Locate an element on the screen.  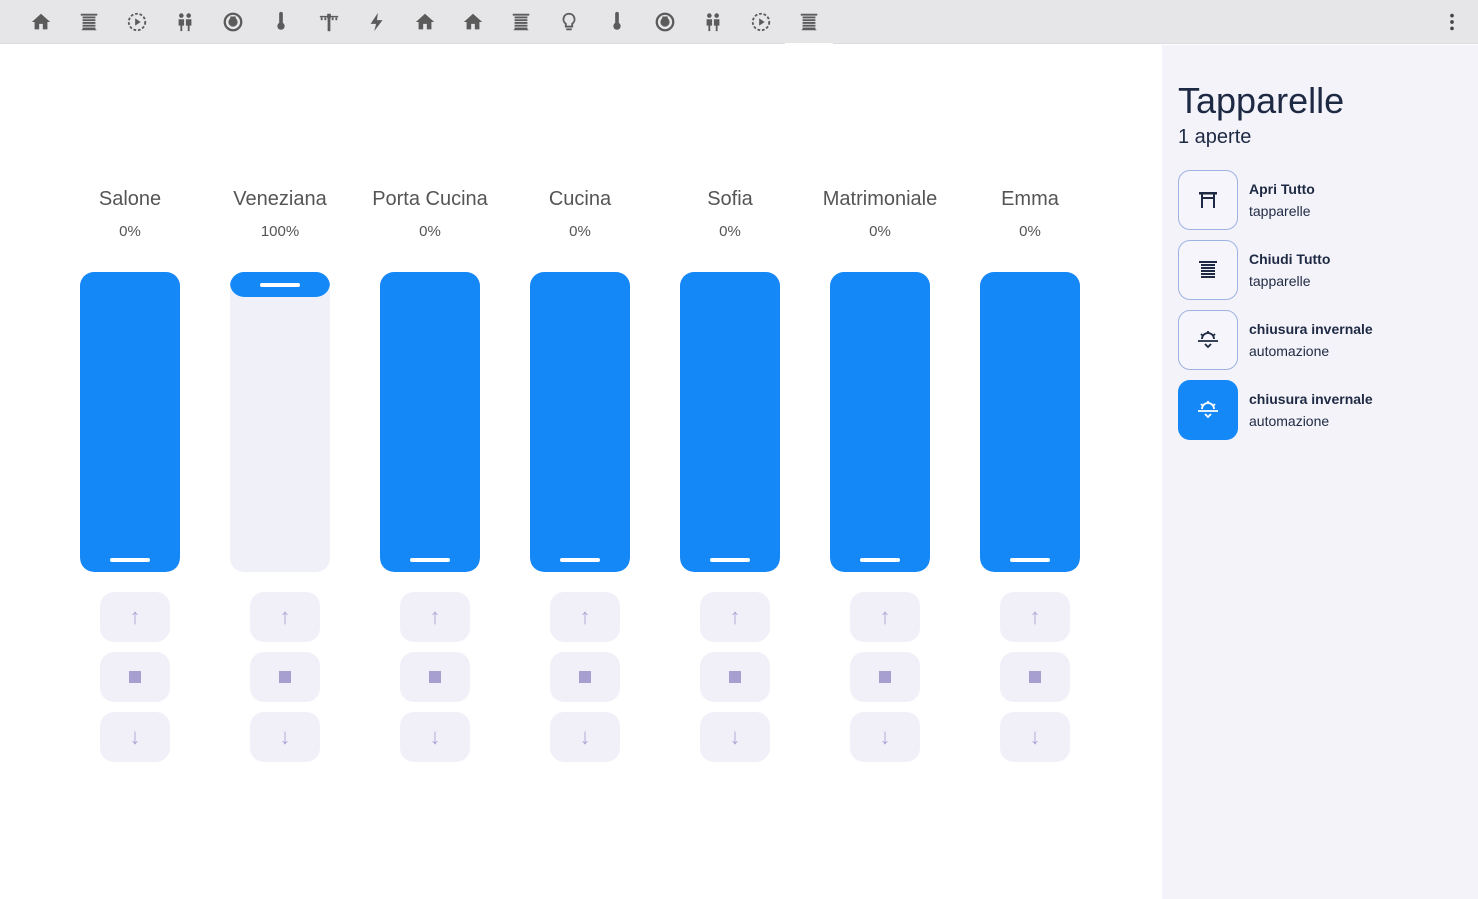
action-sublabel: automazione is located at coordinates (1289, 351).